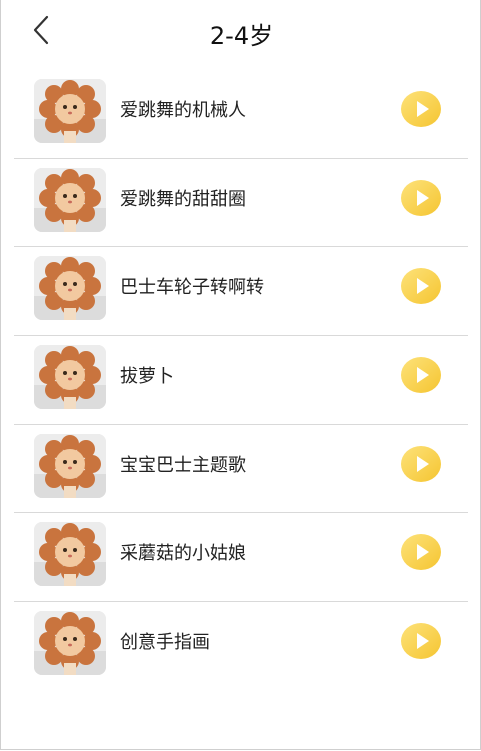 This screenshot has height=751, width=481. Describe the element at coordinates (183, 465) in the screenshot. I see `song-title: 宝宝巴士主题歌` at that location.